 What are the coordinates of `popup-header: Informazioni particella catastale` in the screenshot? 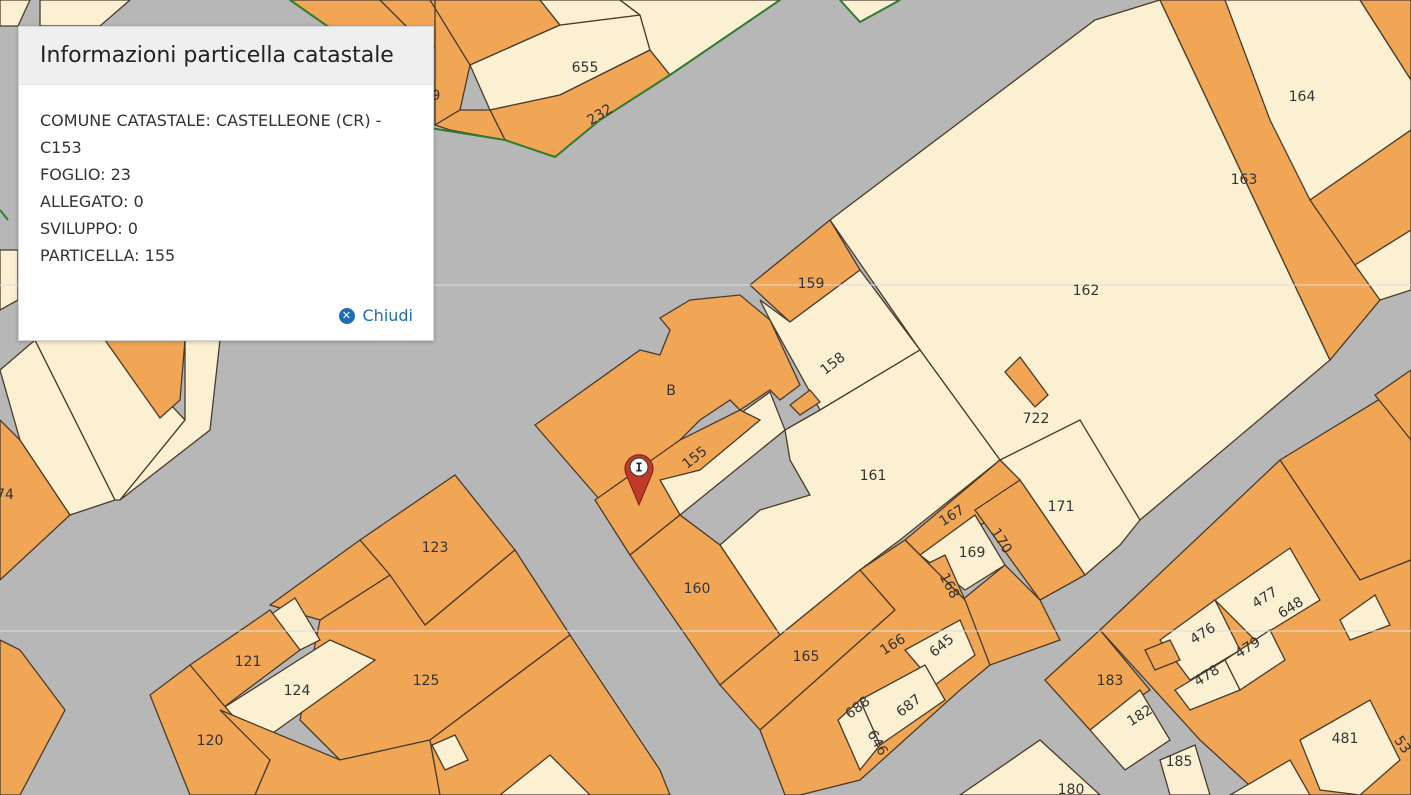 It's located at (226, 56).